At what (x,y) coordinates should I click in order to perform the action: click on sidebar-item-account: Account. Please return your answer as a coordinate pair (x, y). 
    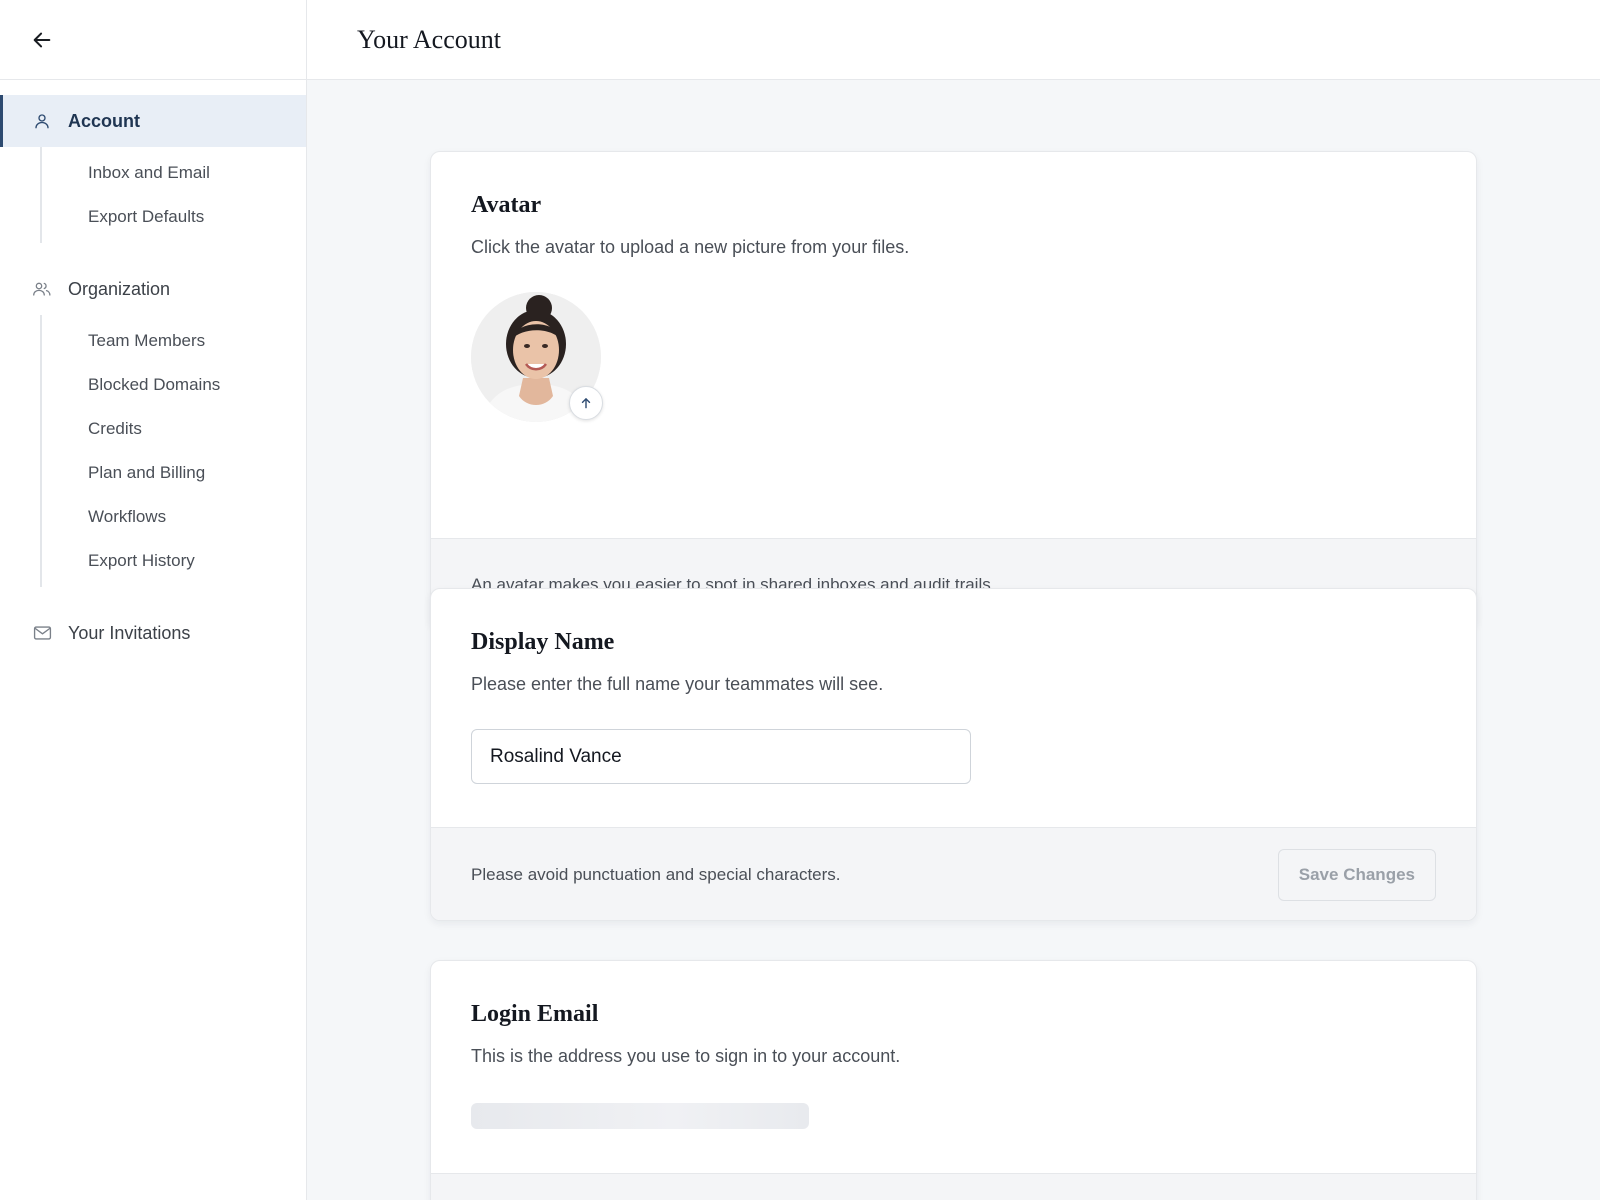
    Looking at the image, I should click on (153, 121).